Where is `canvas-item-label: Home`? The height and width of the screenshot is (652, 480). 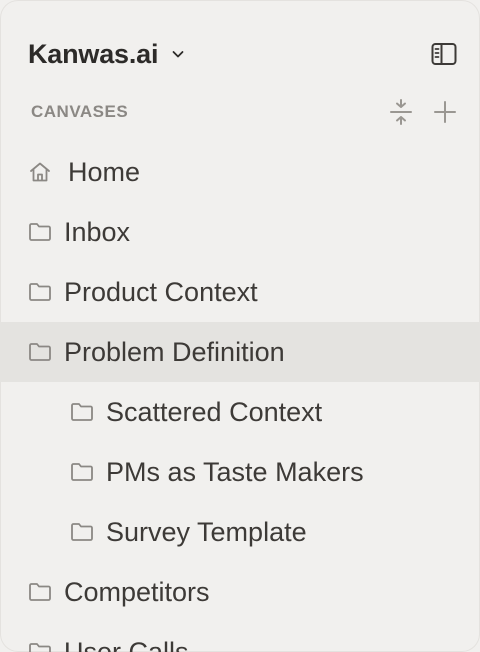 canvas-item-label: Home is located at coordinates (104, 171).